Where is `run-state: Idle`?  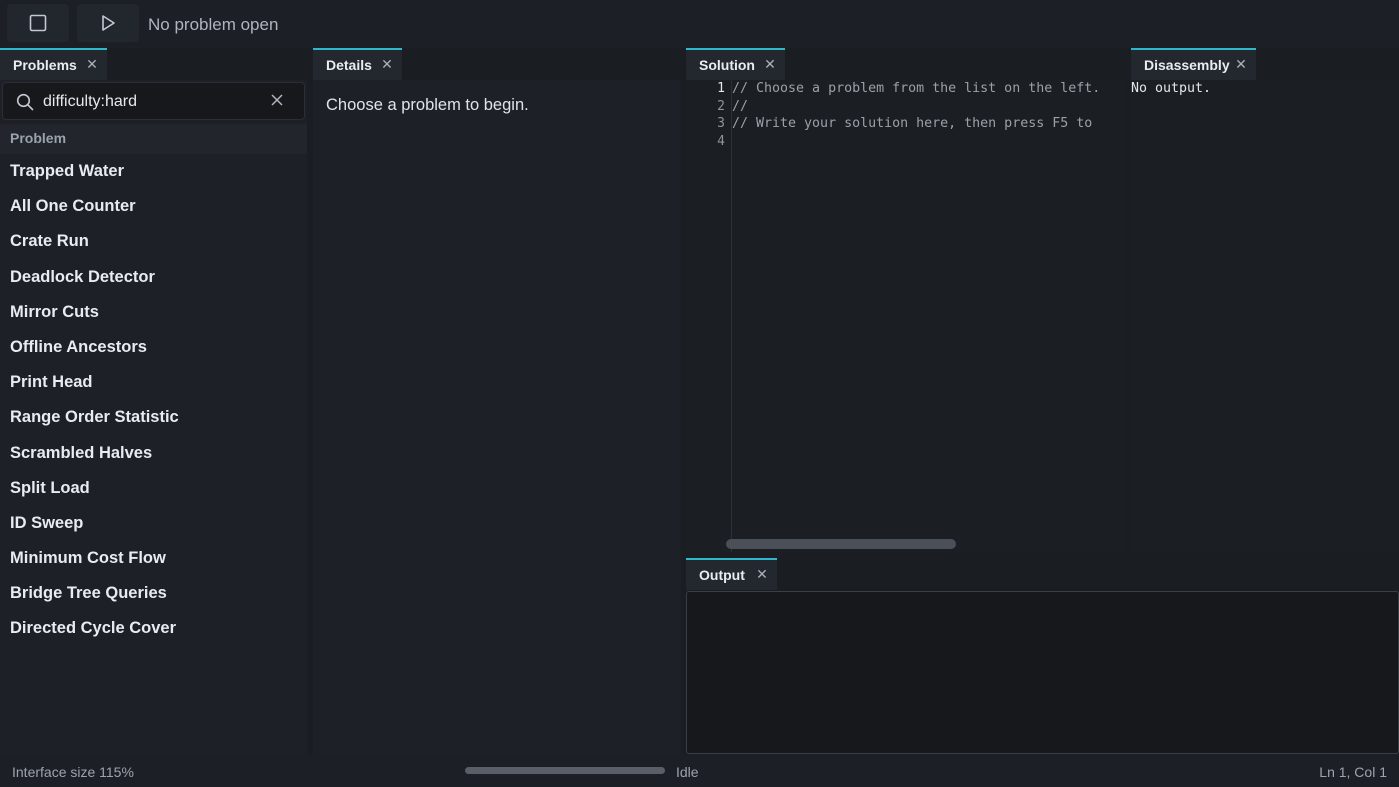 run-state: Idle is located at coordinates (687, 772).